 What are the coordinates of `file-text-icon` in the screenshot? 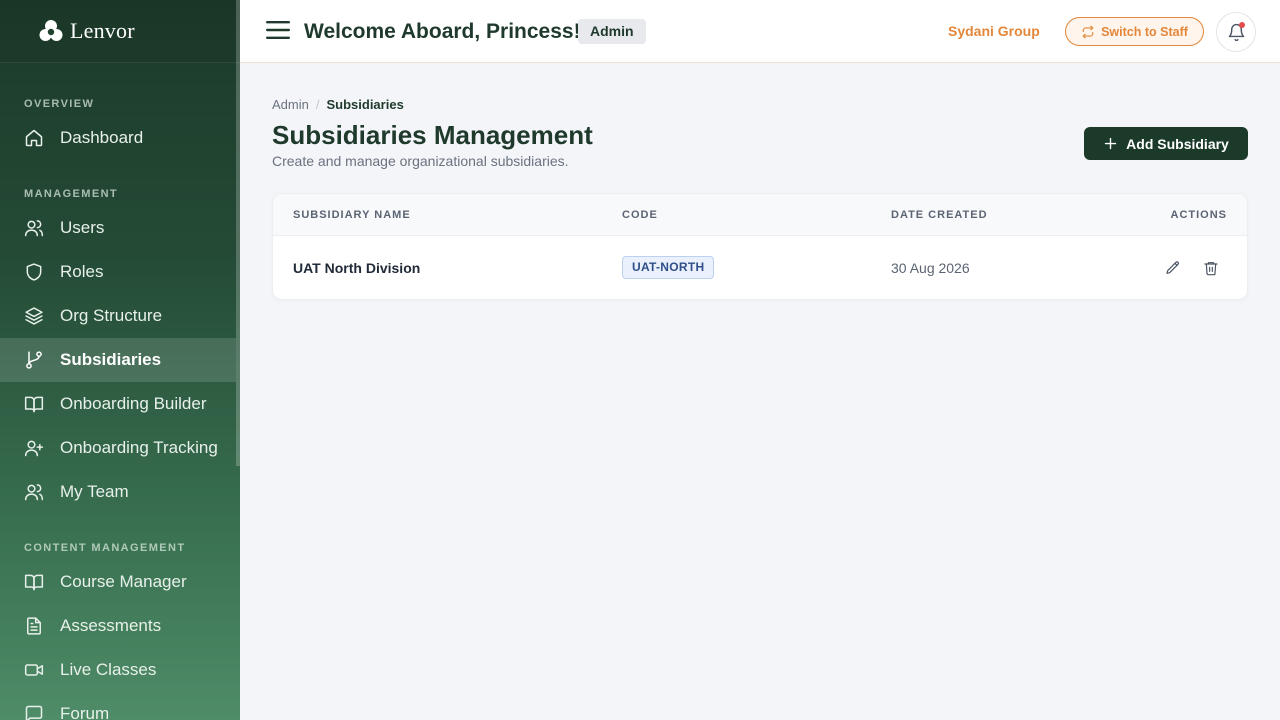 It's located at (34, 626).